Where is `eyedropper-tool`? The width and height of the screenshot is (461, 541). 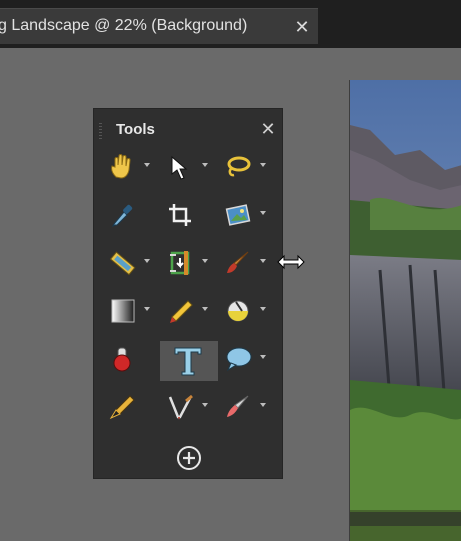 eyedropper-tool is located at coordinates (122, 215).